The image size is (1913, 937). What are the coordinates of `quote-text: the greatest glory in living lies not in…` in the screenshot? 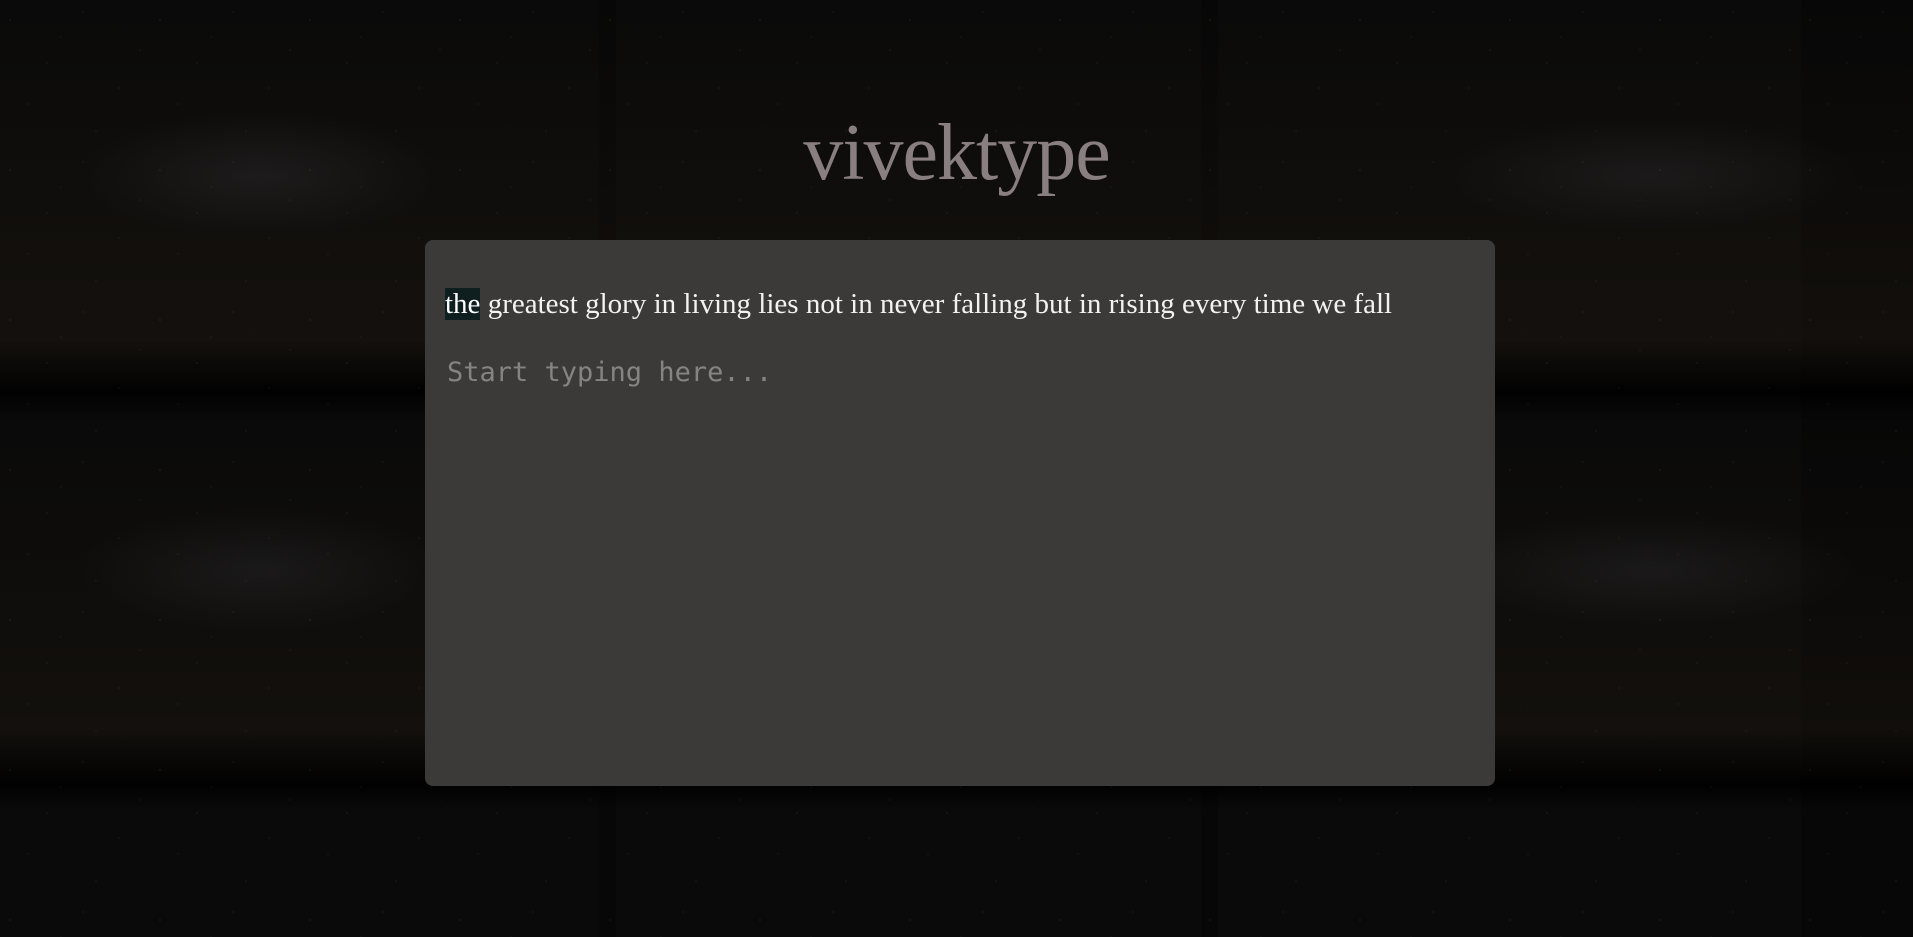 It's located at (965, 304).